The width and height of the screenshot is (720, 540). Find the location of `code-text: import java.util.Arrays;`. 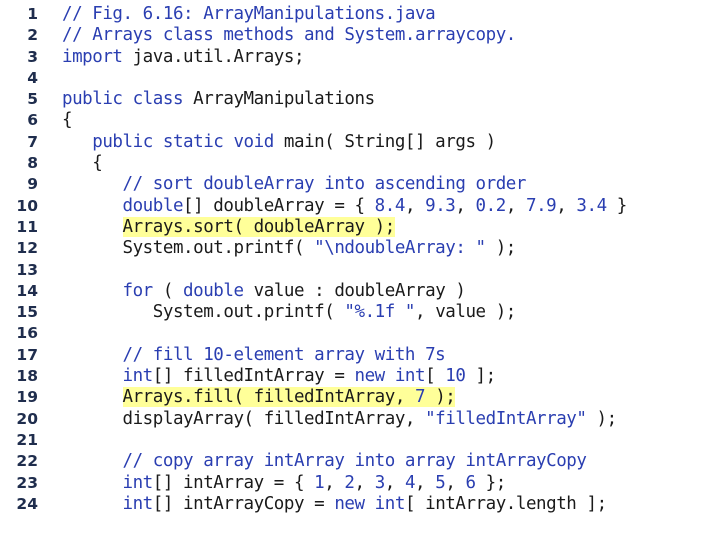

code-text: import java.util.Arrays; is located at coordinates (183, 57).